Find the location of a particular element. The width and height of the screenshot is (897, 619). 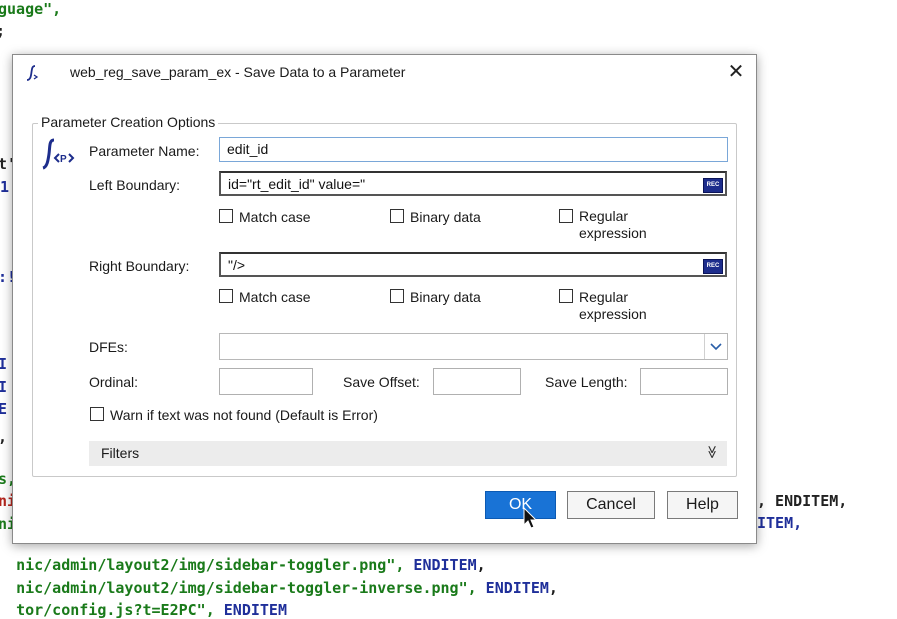

left-match-case-label: Match case is located at coordinates (275, 217).